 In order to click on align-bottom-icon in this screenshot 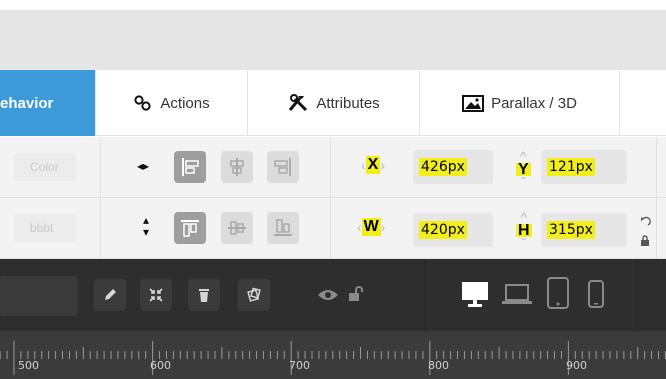, I will do `click(283, 227)`.